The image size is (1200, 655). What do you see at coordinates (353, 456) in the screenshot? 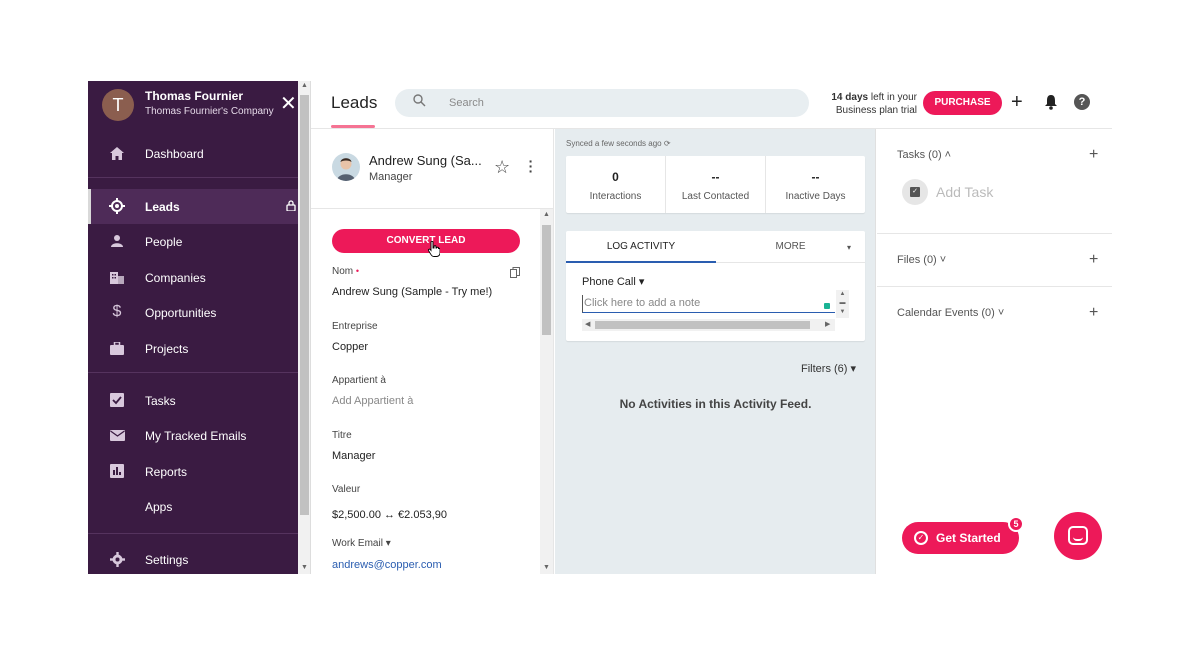
I see `titre-value: Manager` at bounding box center [353, 456].